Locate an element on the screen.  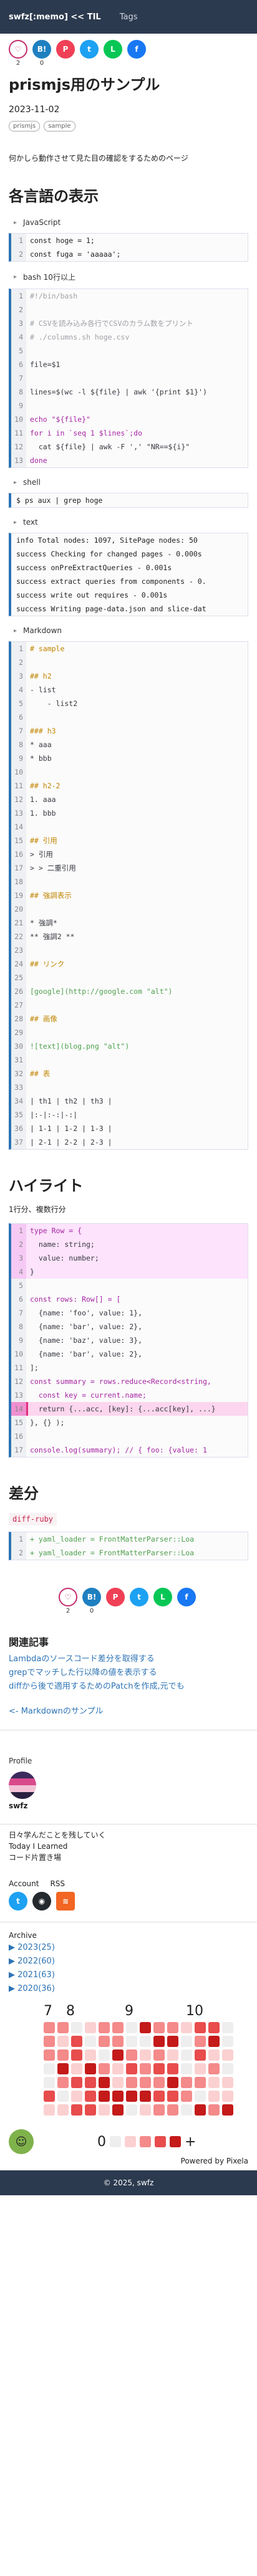
github-icon: ◉ is located at coordinates (41, 1901).